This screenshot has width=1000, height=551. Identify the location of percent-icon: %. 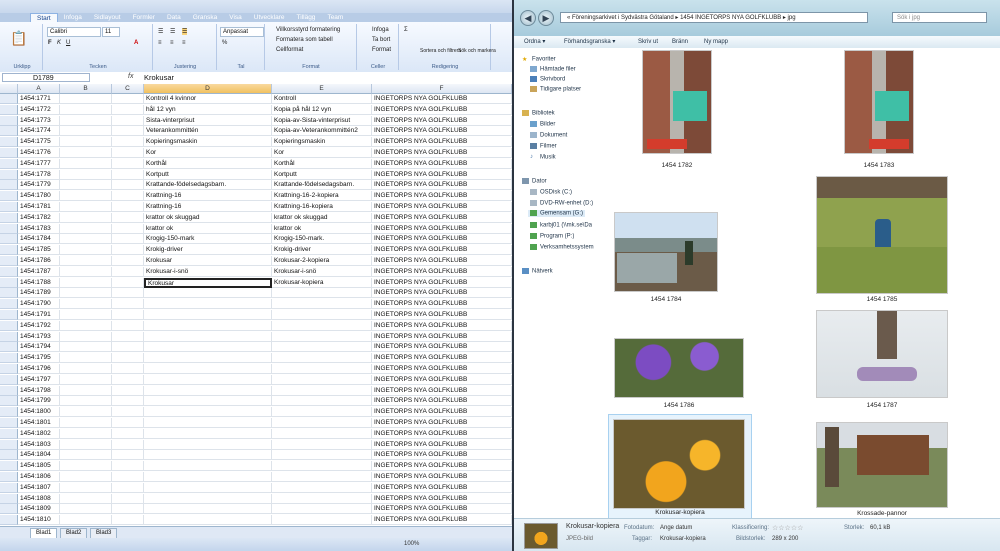
(224, 43).